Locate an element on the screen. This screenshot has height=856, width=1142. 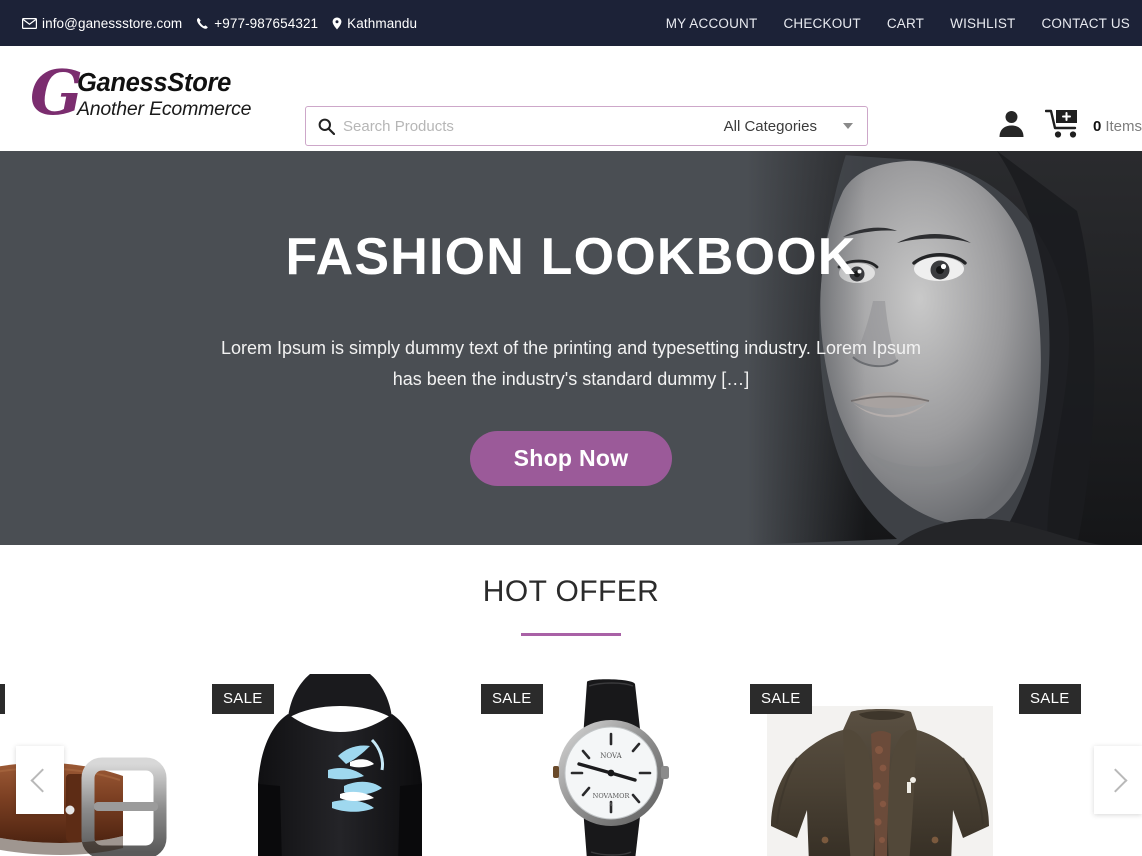
section-accent-rule is located at coordinates (571, 634).